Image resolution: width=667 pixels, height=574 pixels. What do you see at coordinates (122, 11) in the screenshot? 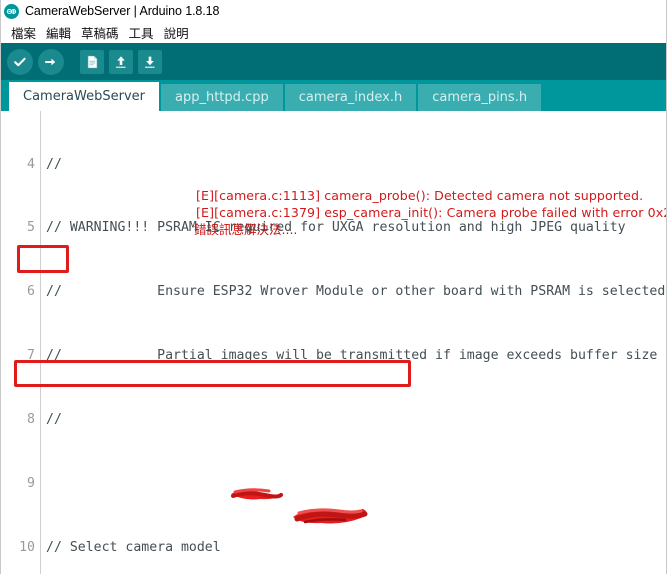
I see `window-title: CameraWebServer | Arduino 1.8.18` at bounding box center [122, 11].